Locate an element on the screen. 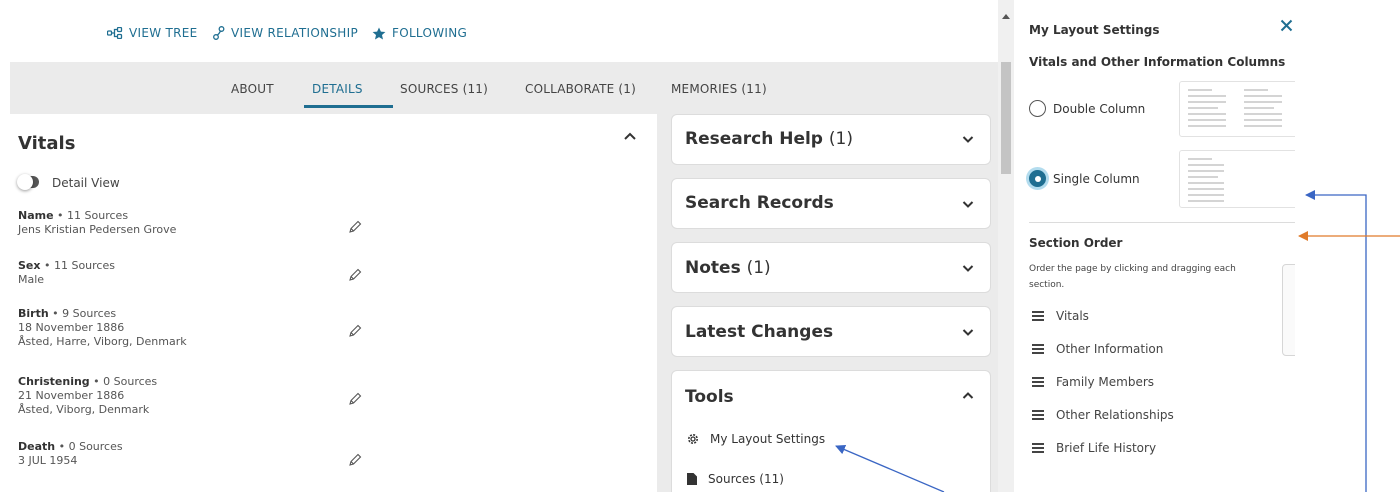 Image resolution: width=1400 pixels, height=492 pixels. tool-label: My Layout Settings is located at coordinates (768, 439).